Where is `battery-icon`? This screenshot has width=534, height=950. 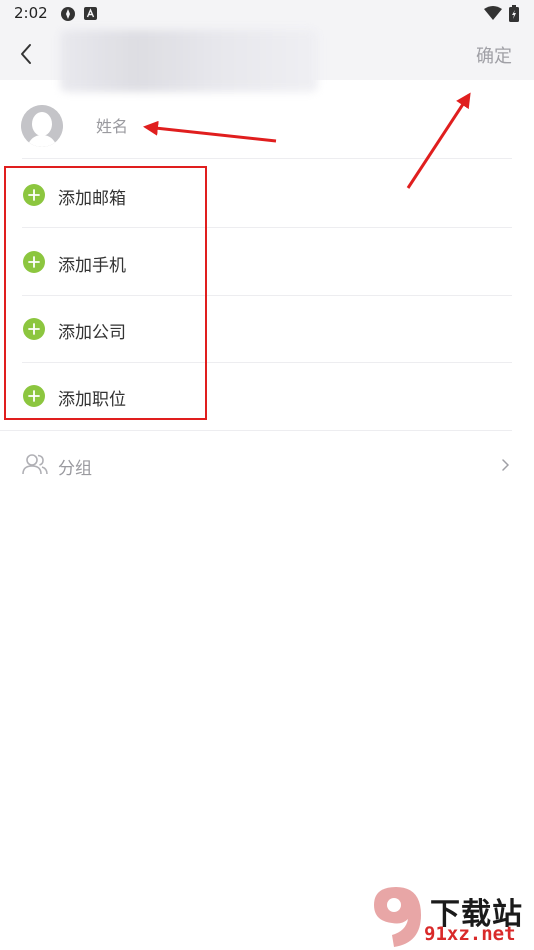 battery-icon is located at coordinates (514, 13).